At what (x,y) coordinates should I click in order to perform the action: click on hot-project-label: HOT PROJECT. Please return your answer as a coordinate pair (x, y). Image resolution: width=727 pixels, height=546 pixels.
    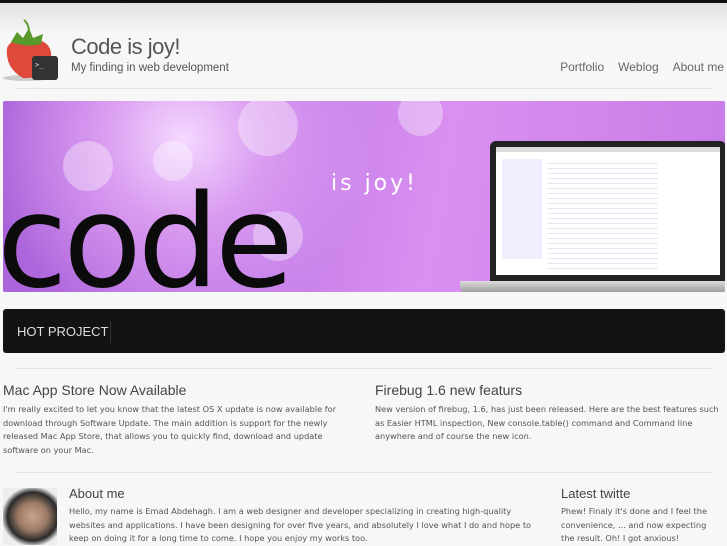
    Looking at the image, I should click on (63, 331).